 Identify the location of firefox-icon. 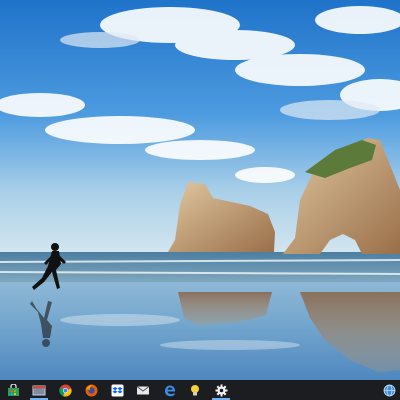
(91, 390).